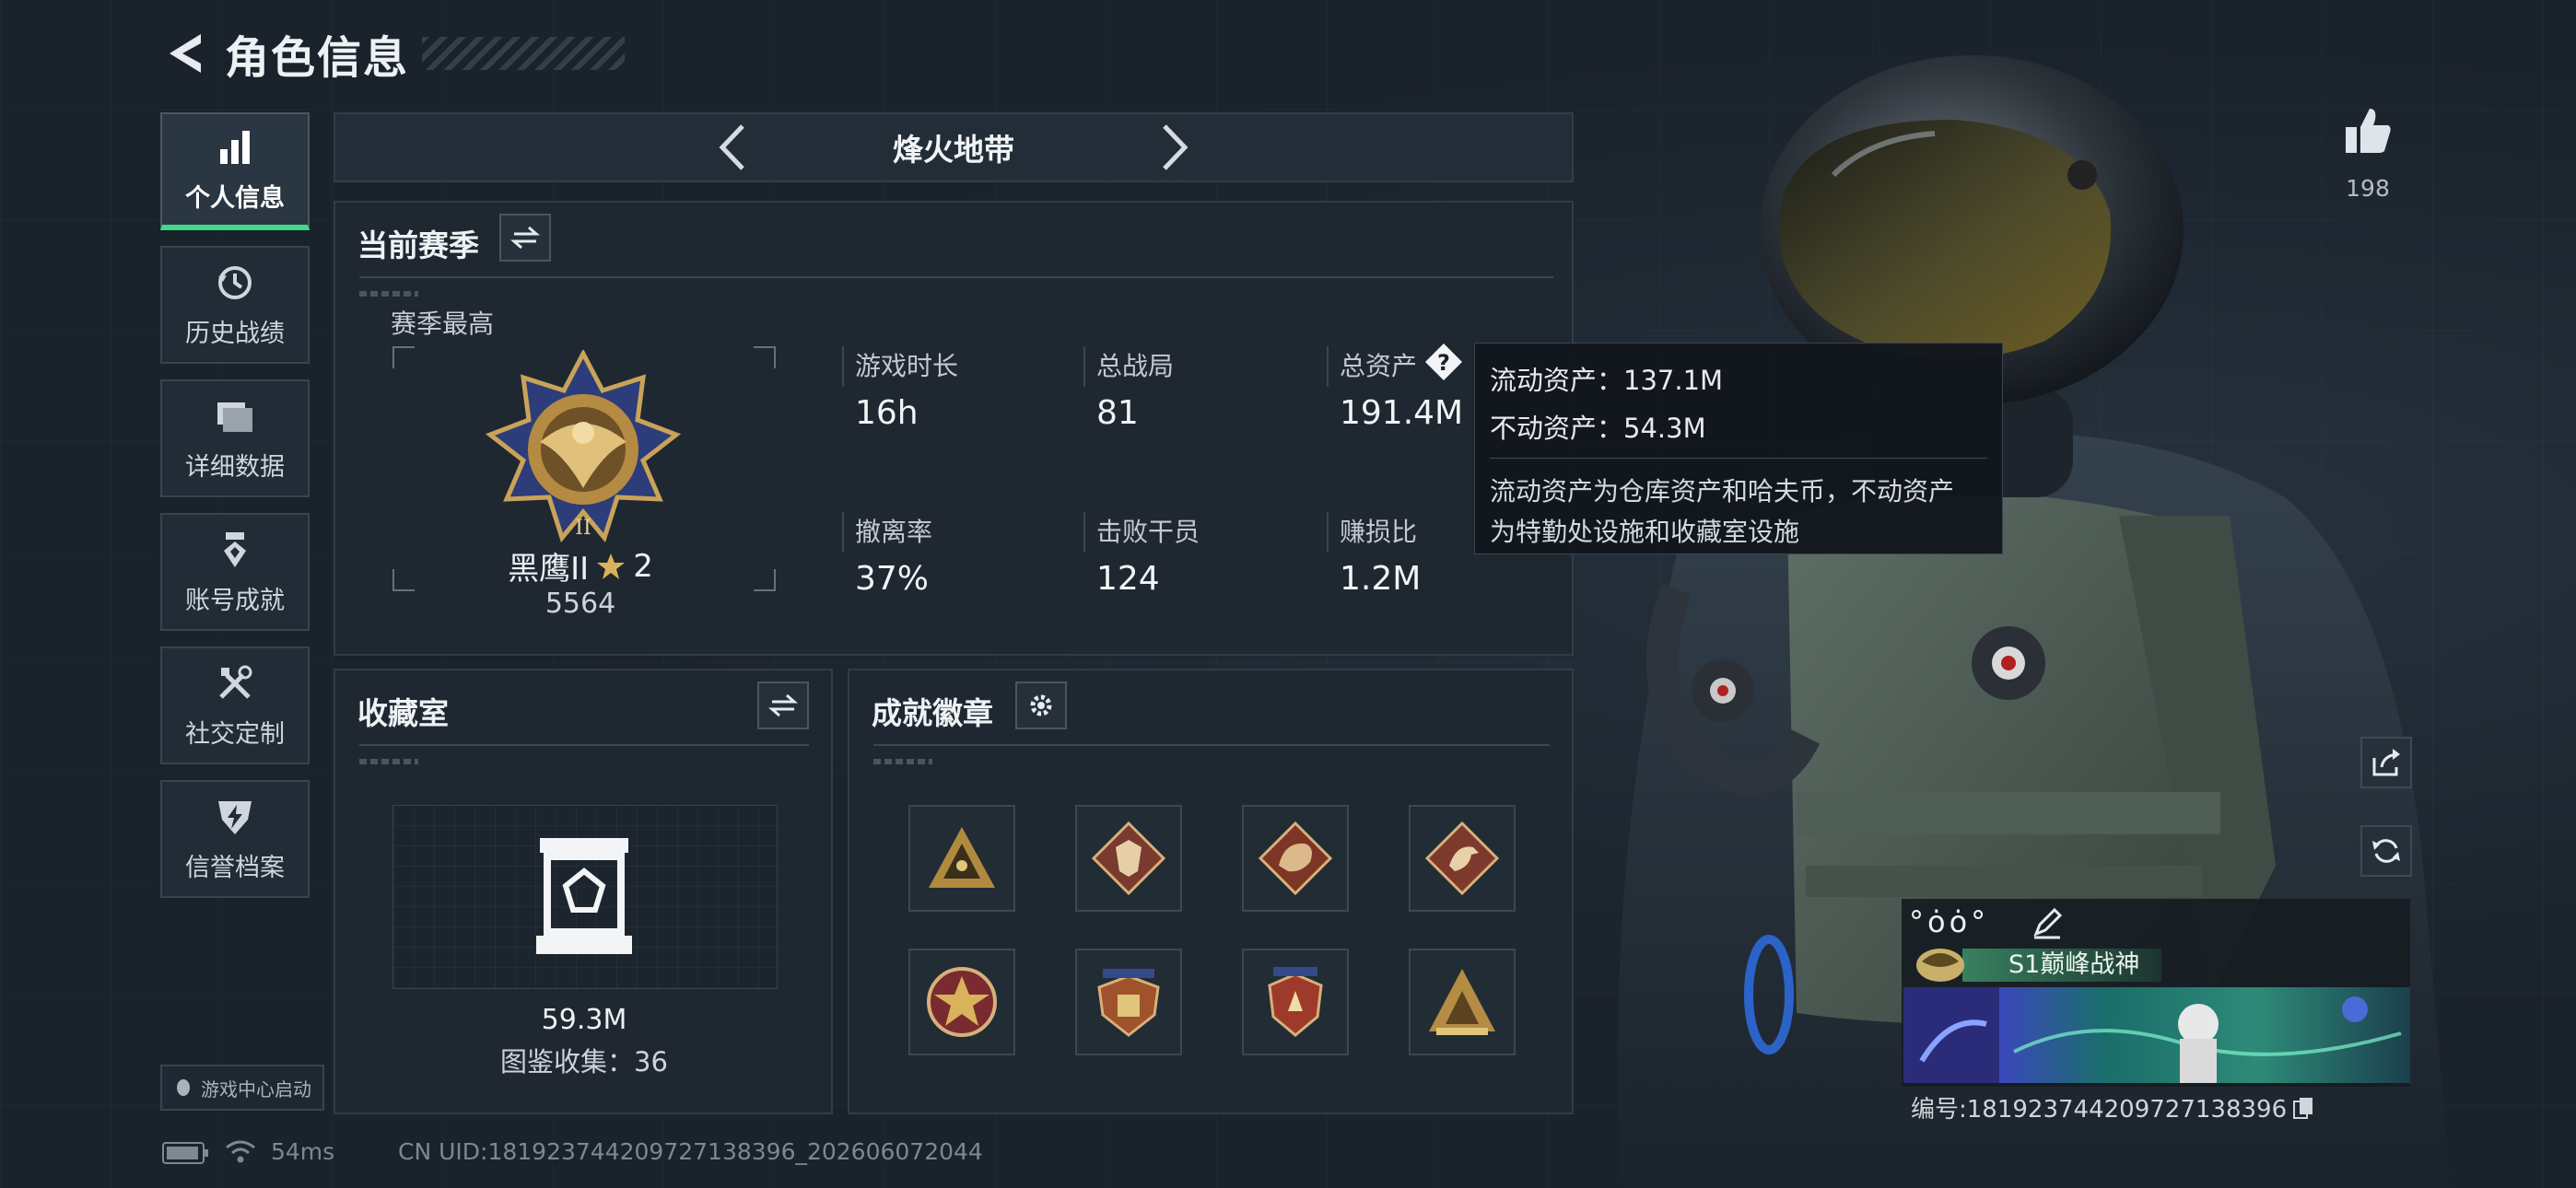 This screenshot has width=2576, height=1188. I want to click on stat-extraction-rate: 撤离率 37%, so click(893, 555).